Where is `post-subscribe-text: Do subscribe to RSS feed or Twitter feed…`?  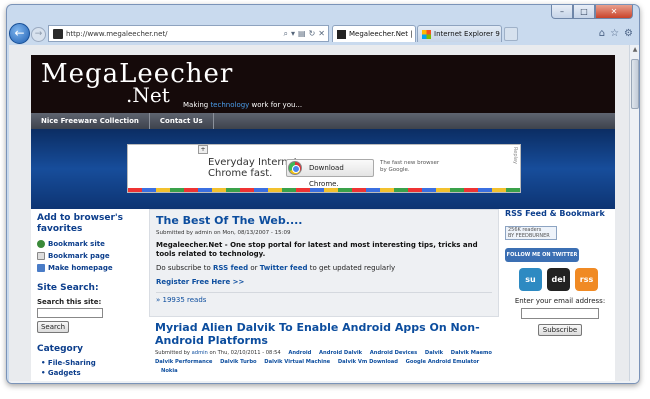 post-subscribe-text: Do subscribe to RSS feed or Twitter feed… is located at coordinates (324, 268).